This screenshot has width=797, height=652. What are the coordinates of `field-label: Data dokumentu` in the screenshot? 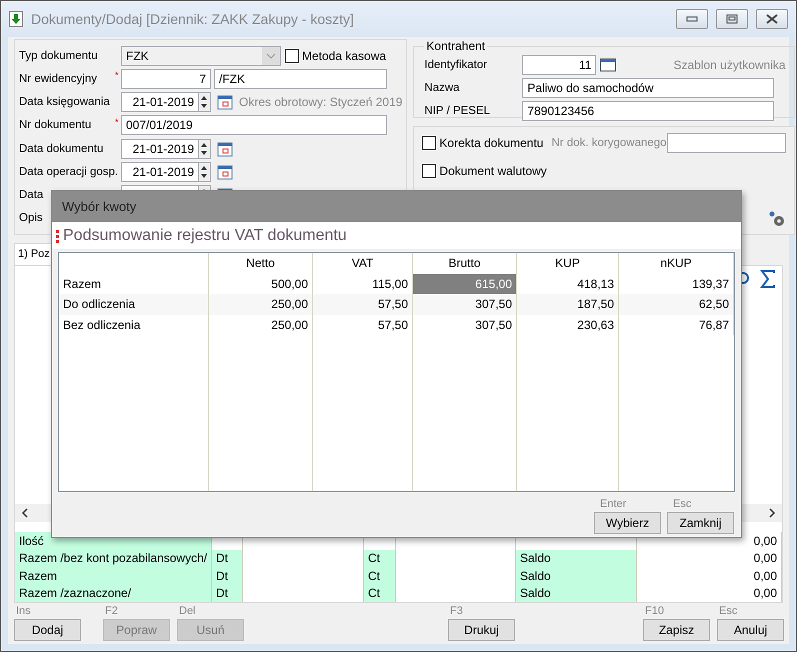 It's located at (61, 148).